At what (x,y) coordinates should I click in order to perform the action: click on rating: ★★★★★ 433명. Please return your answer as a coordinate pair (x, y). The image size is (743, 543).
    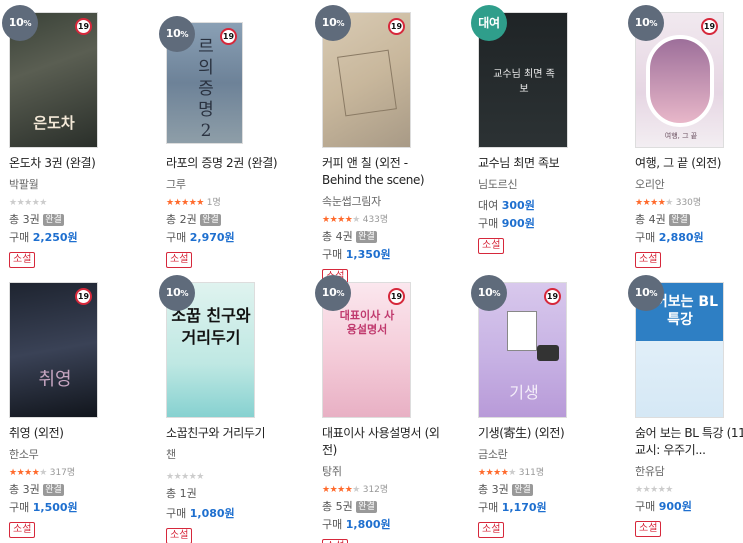
    Looking at the image, I should click on (355, 220).